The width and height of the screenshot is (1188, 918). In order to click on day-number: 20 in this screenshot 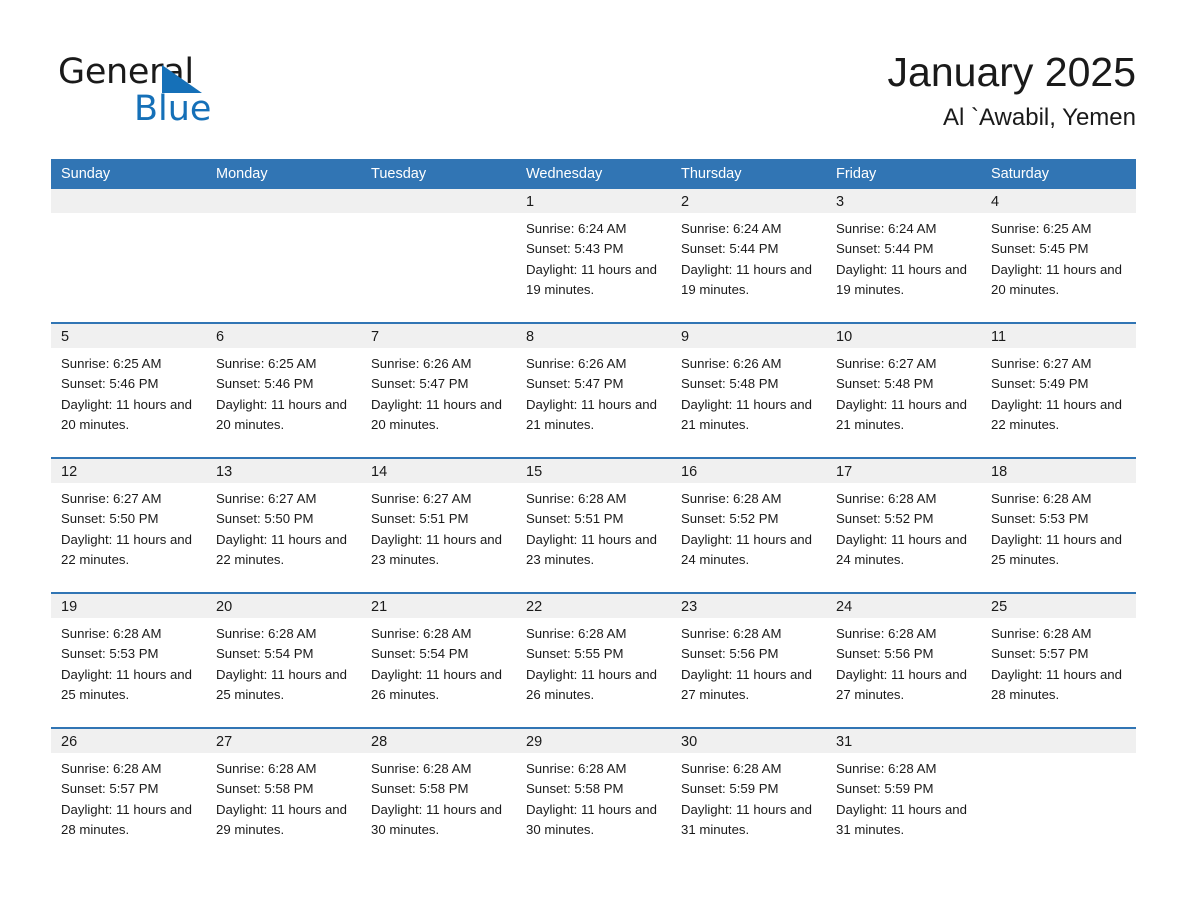, I will do `click(283, 606)`.